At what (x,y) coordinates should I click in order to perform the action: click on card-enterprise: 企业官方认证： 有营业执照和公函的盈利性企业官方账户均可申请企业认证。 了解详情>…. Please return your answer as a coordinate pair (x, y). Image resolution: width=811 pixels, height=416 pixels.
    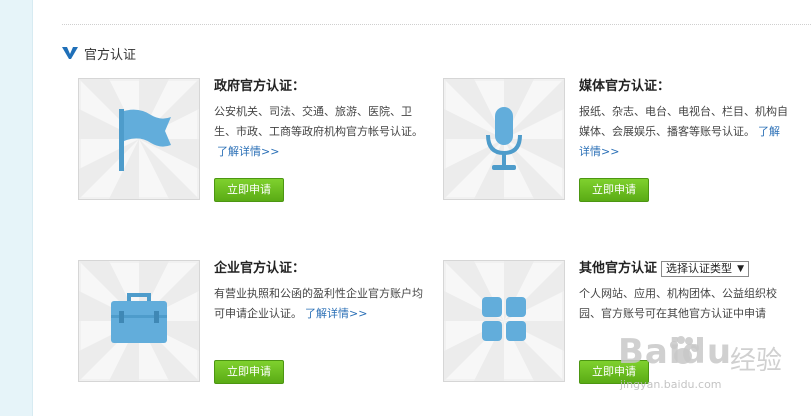
    Looking at the image, I should click on (258, 330).